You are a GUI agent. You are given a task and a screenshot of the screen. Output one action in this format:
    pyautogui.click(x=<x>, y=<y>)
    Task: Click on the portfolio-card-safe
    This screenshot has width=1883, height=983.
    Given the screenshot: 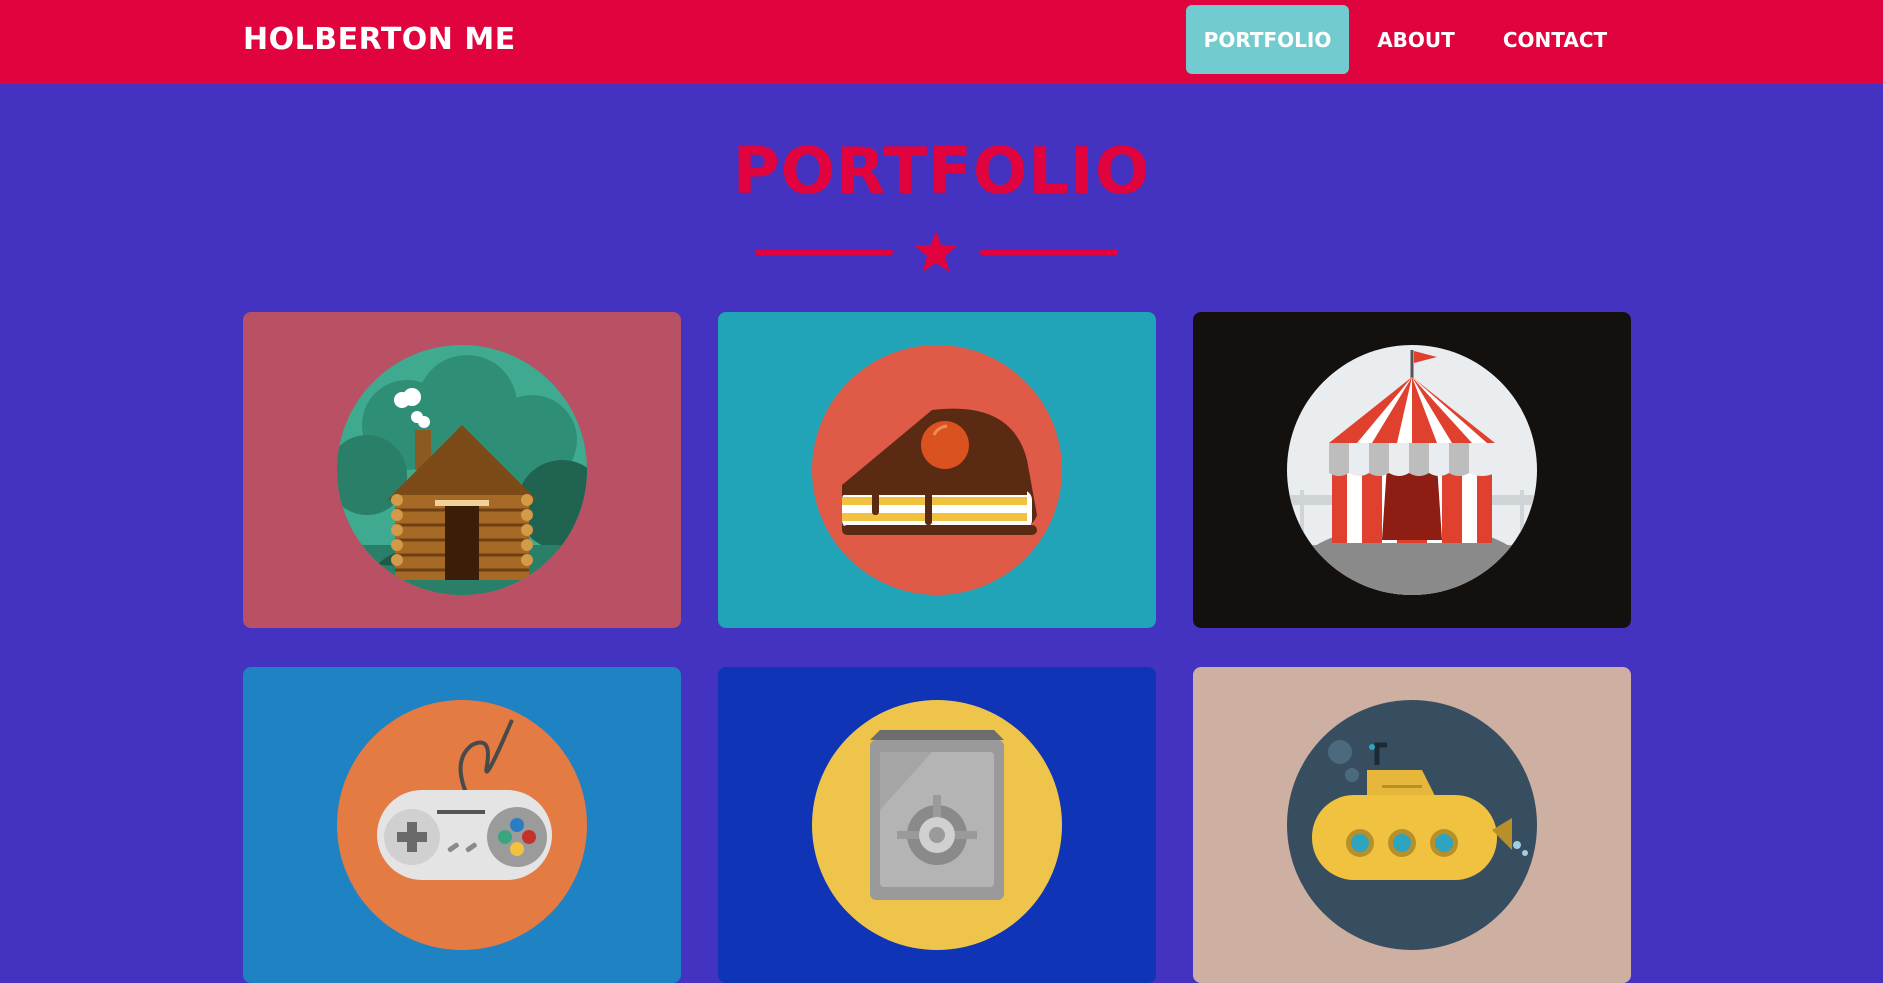 What is the action you would take?
    pyautogui.click(x=937, y=825)
    